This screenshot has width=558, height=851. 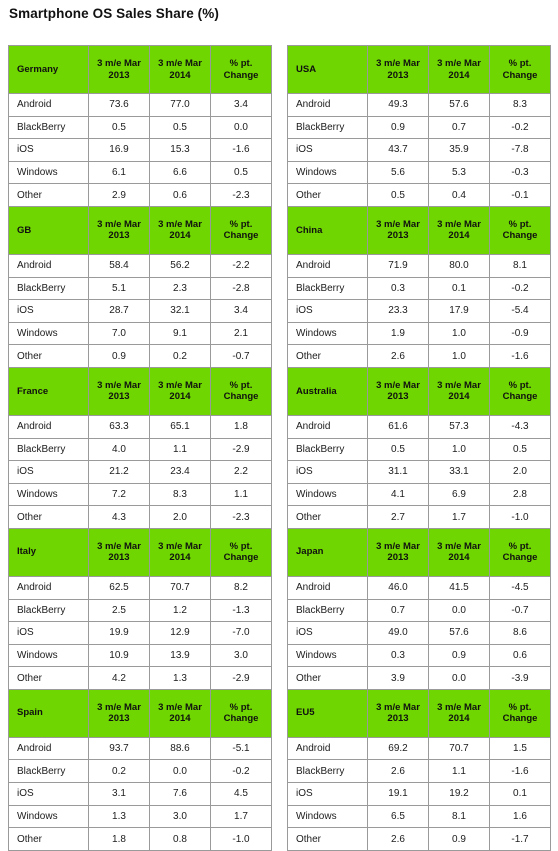 I want to click on header-period-2013-line2: 2013, so click(x=119, y=75).